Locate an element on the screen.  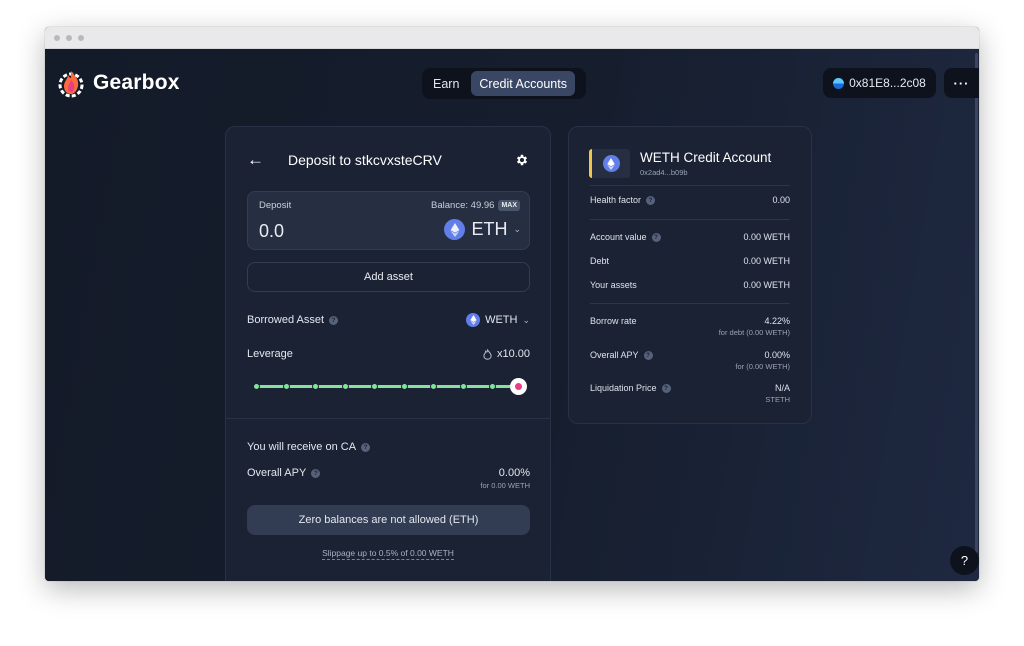
deposit-title: Deposit to stkcvxsteCRV is located at coordinates (365, 160).